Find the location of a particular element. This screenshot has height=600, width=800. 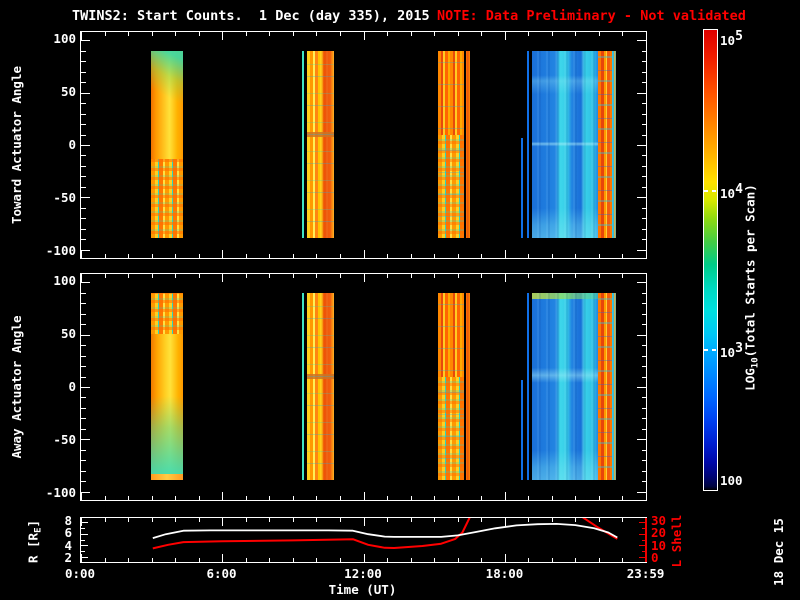

preliminary-note: NOTE: Data Preliminary - Not validated is located at coordinates (591, 16).